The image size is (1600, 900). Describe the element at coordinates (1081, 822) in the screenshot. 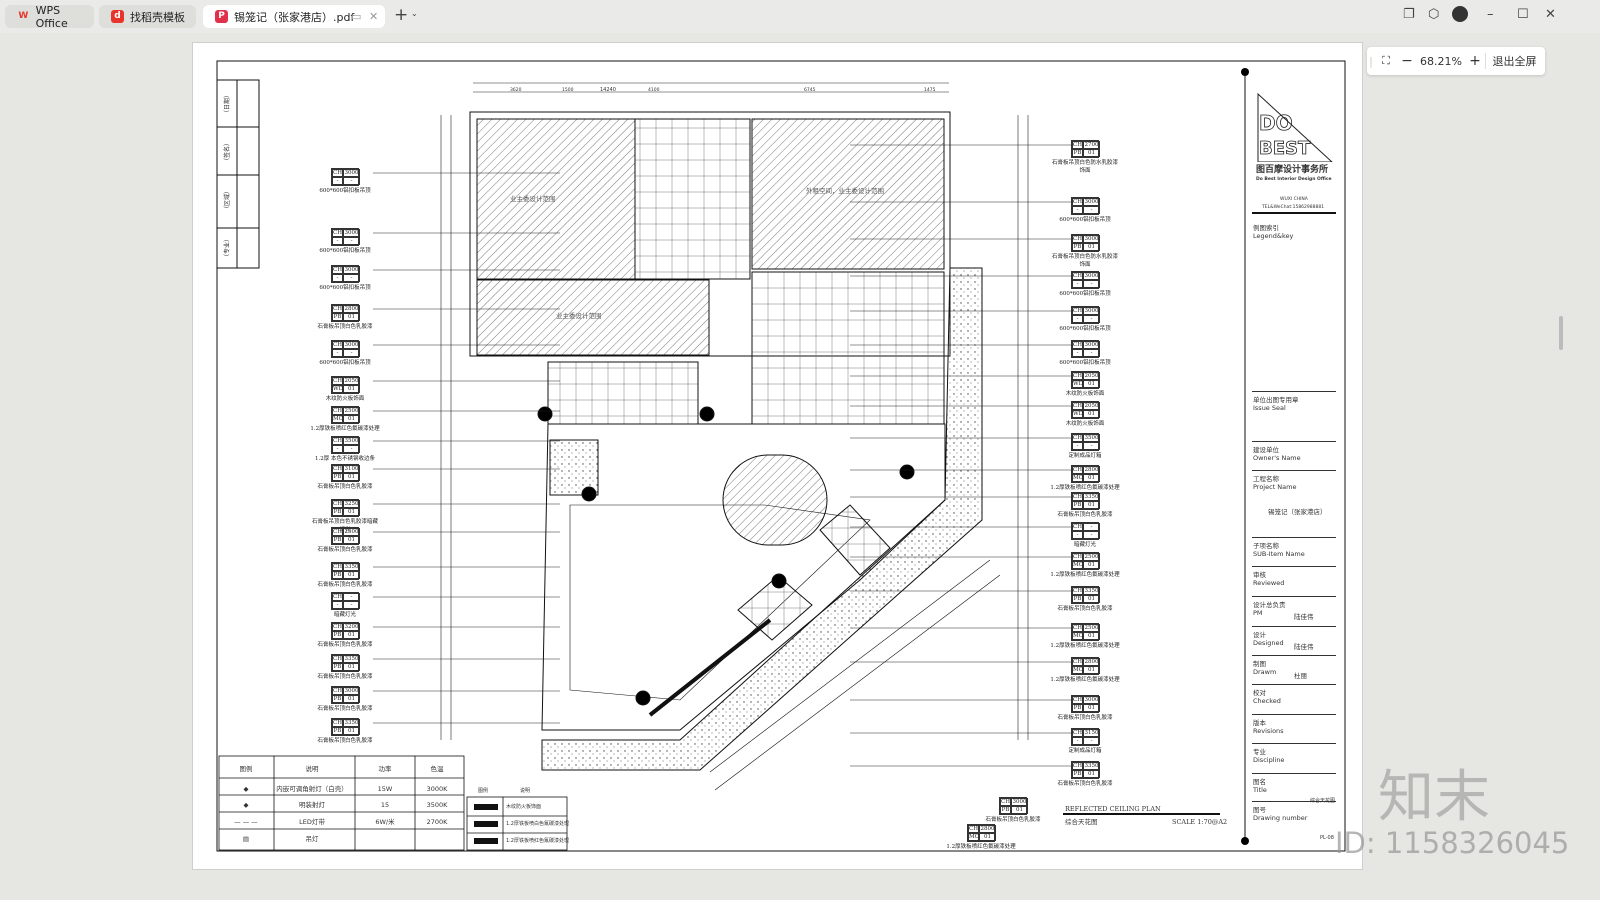

I see `drawing-title-cn: 综合天花图` at that location.